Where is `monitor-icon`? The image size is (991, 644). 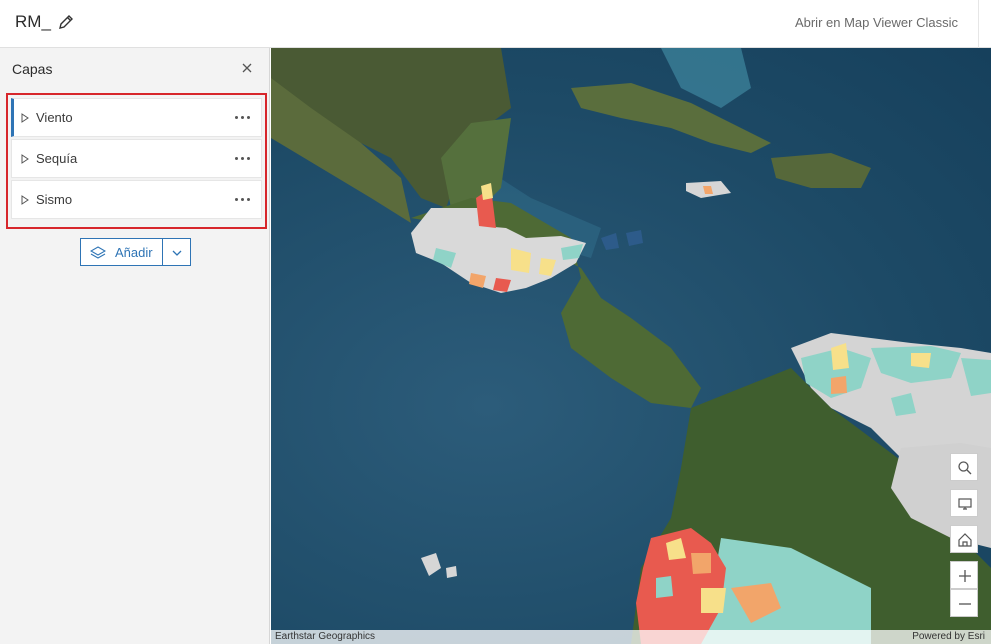 monitor-icon is located at coordinates (965, 504).